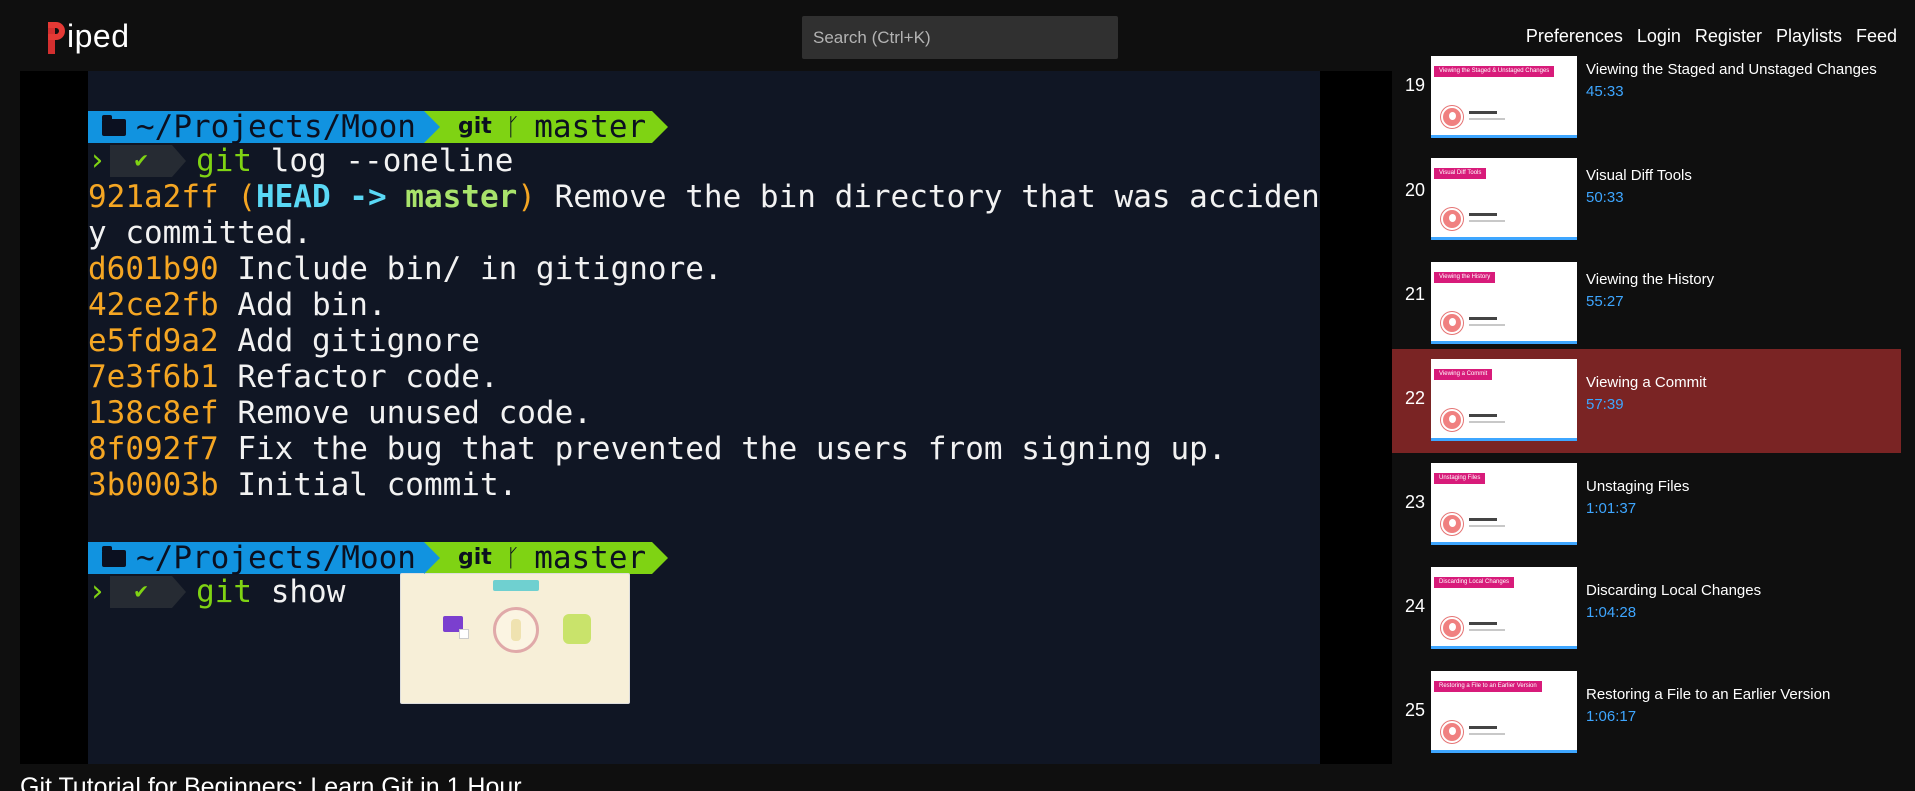  What do you see at coordinates (153, 485) in the screenshot?
I see `commit-hash: 3b0003b` at bounding box center [153, 485].